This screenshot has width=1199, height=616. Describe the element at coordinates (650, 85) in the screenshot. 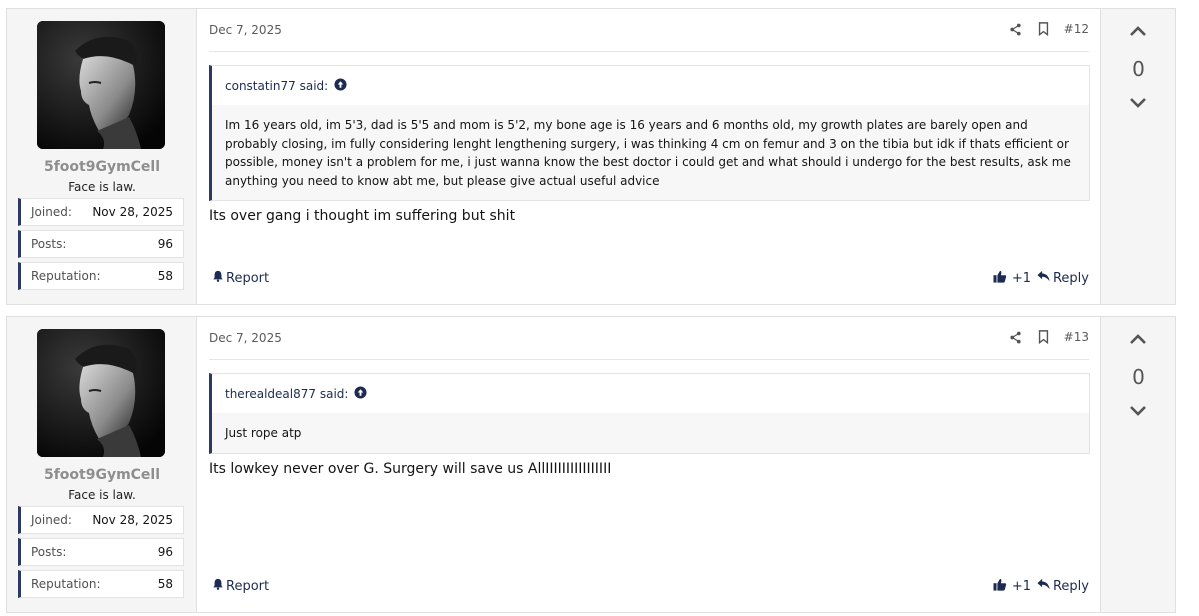

I see `quote-header: constatin77 said:` at that location.